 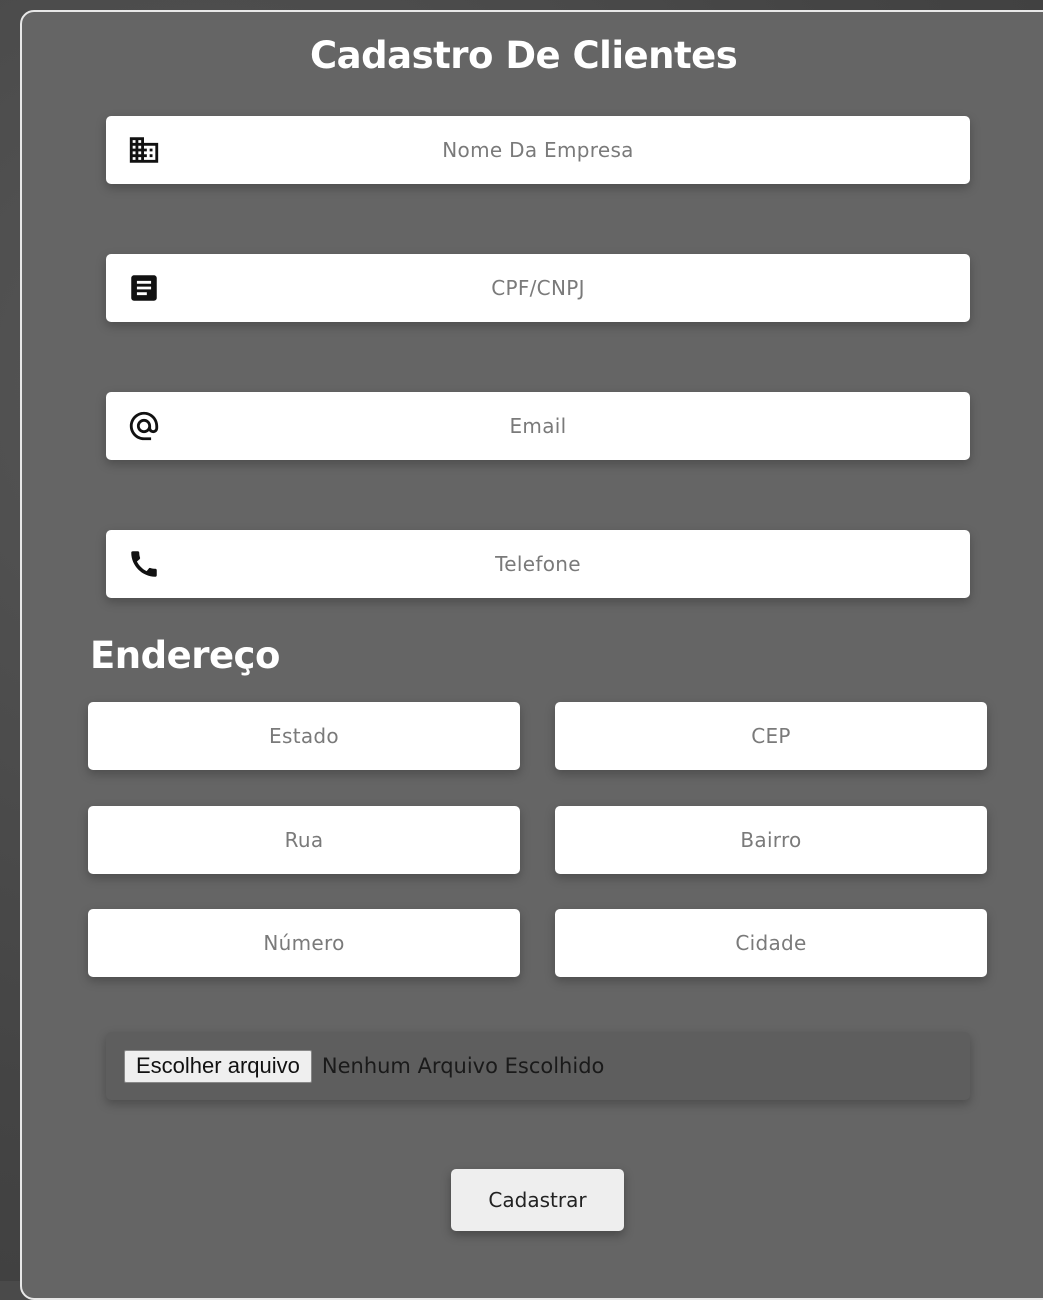 I want to click on neighborhood-field: Bairro, so click(x=771, y=840).